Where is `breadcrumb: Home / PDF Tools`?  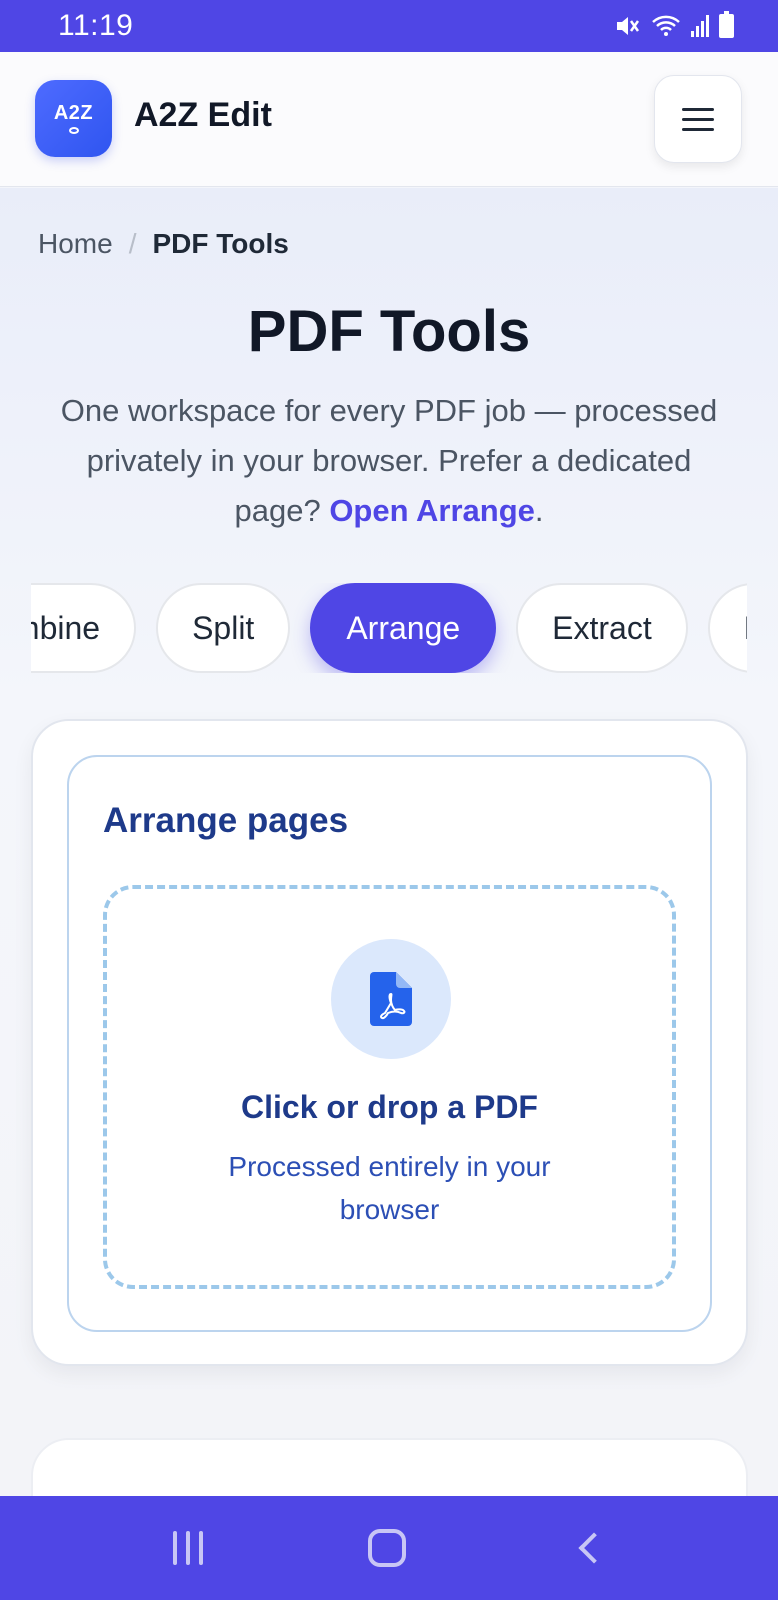
breadcrumb: Home / PDF Tools is located at coordinates (163, 244).